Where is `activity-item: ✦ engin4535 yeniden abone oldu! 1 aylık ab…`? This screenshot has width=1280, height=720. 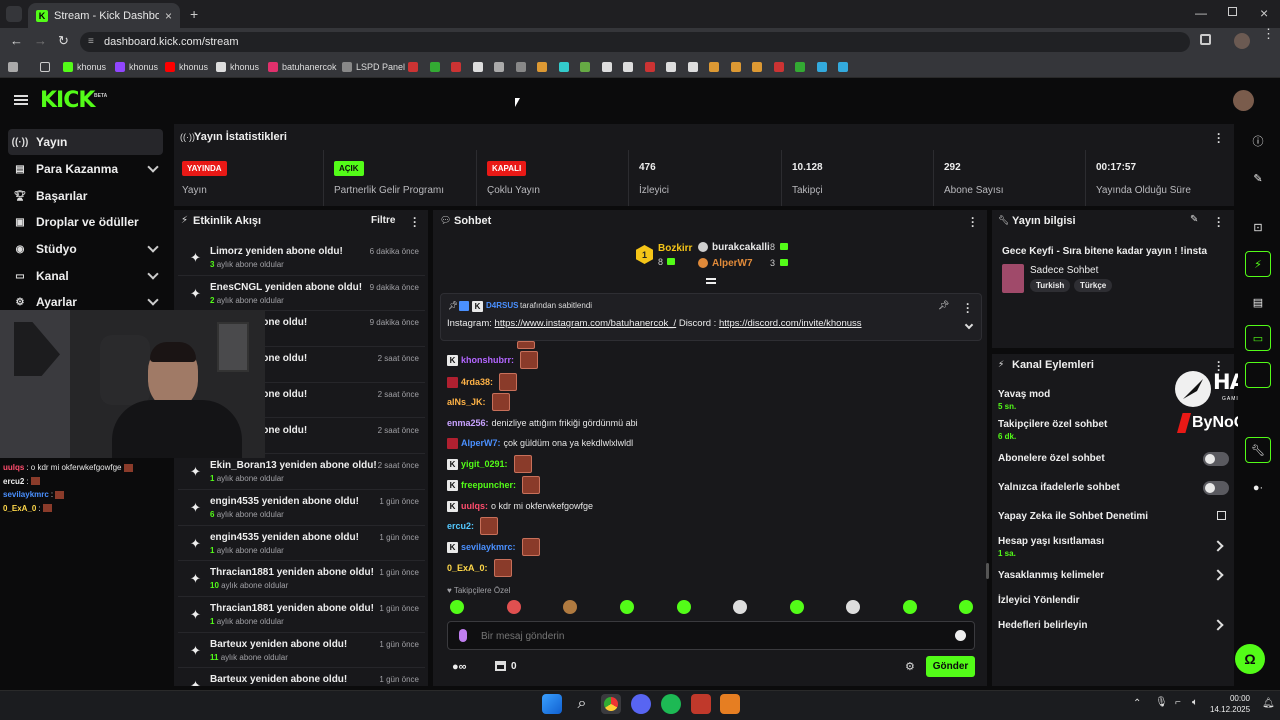
activity-item: ✦ engin4535 yeniden abone oldu! 1 aylık ab… is located at coordinates (301, 544).